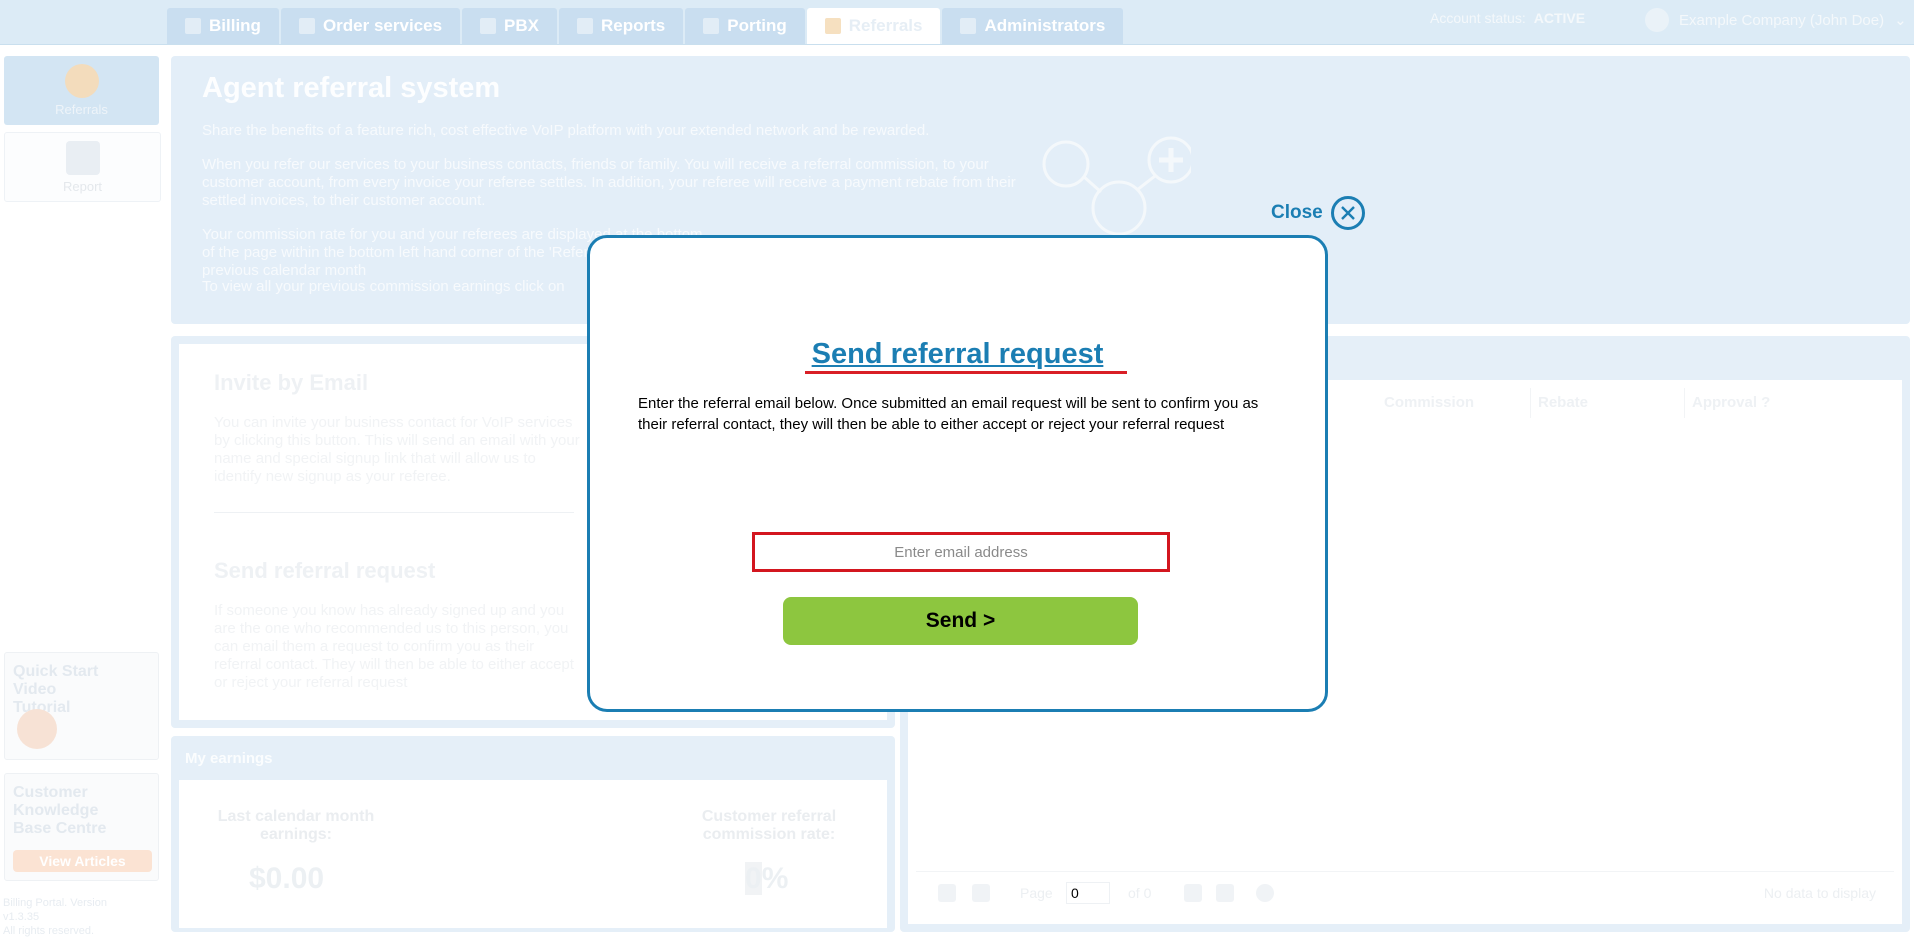 This screenshot has height=938, width=1914. What do you see at coordinates (1405, 893) in the screenshot?
I see `pagination-bar: Page of 0 No data to display` at bounding box center [1405, 893].